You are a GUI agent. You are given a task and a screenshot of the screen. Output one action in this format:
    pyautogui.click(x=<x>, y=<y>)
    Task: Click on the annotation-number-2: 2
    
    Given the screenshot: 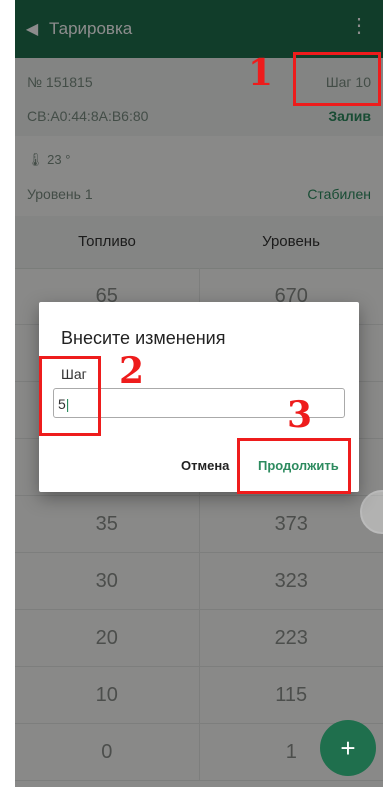 What is the action you would take?
    pyautogui.click(x=132, y=371)
    